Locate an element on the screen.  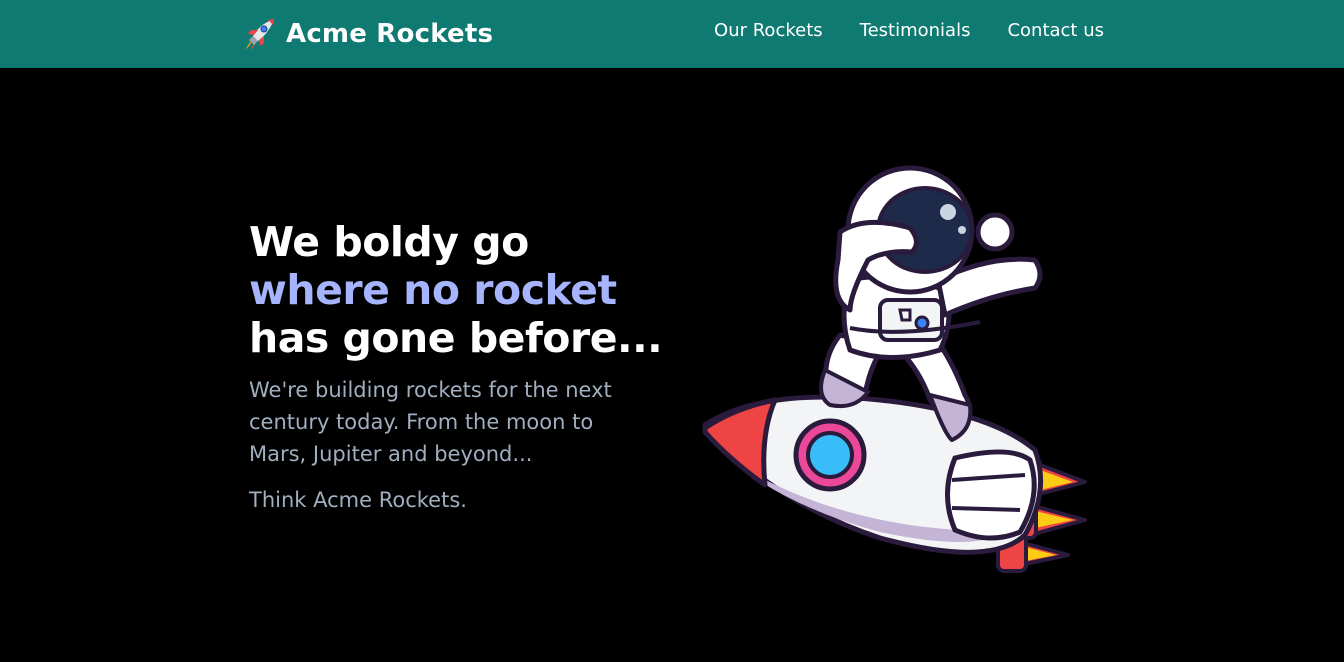
nav-link-our-rockets: Our Rockets is located at coordinates (768, 30).